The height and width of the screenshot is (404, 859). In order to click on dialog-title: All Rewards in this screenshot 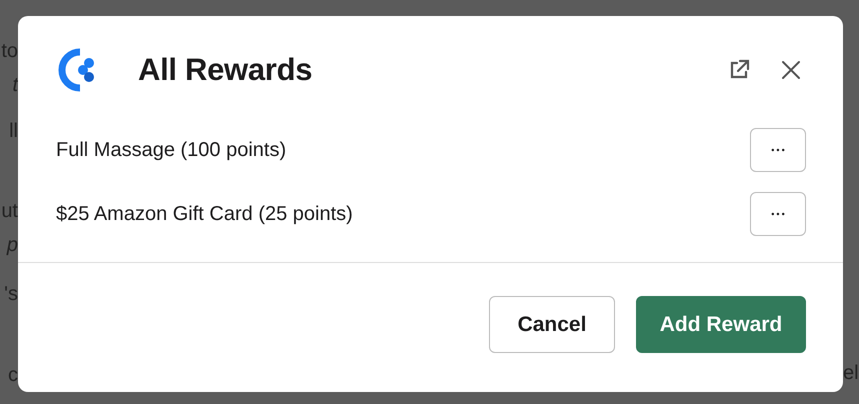, I will do `click(226, 70)`.